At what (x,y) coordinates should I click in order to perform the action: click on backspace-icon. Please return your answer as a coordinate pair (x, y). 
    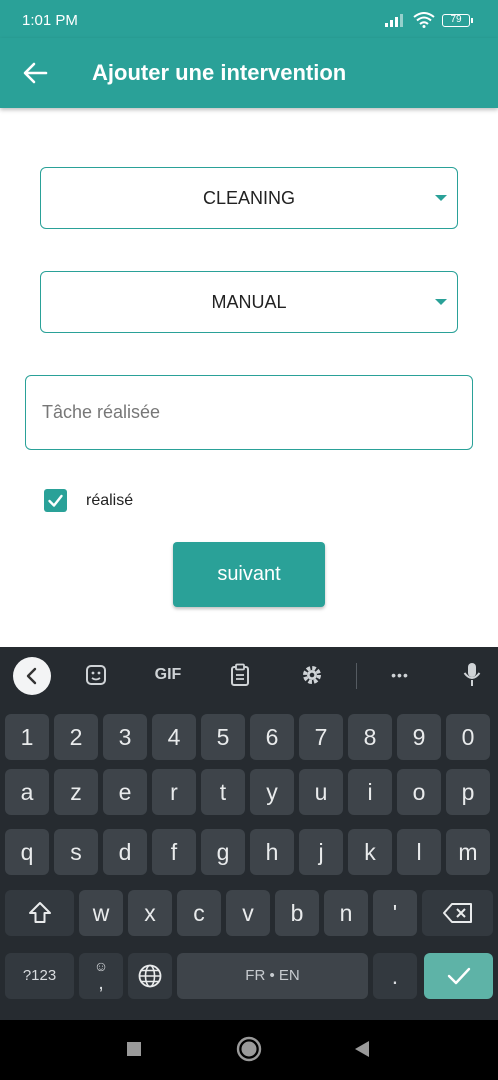
    Looking at the image, I should click on (457, 913).